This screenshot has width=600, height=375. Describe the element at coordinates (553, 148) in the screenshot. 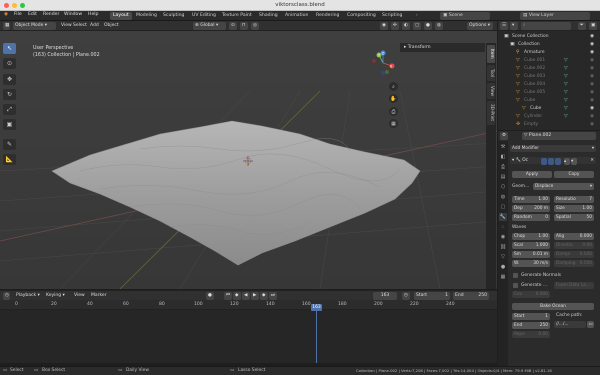

I see `add-modifier-dropdown: Add Modifier ▾` at that location.